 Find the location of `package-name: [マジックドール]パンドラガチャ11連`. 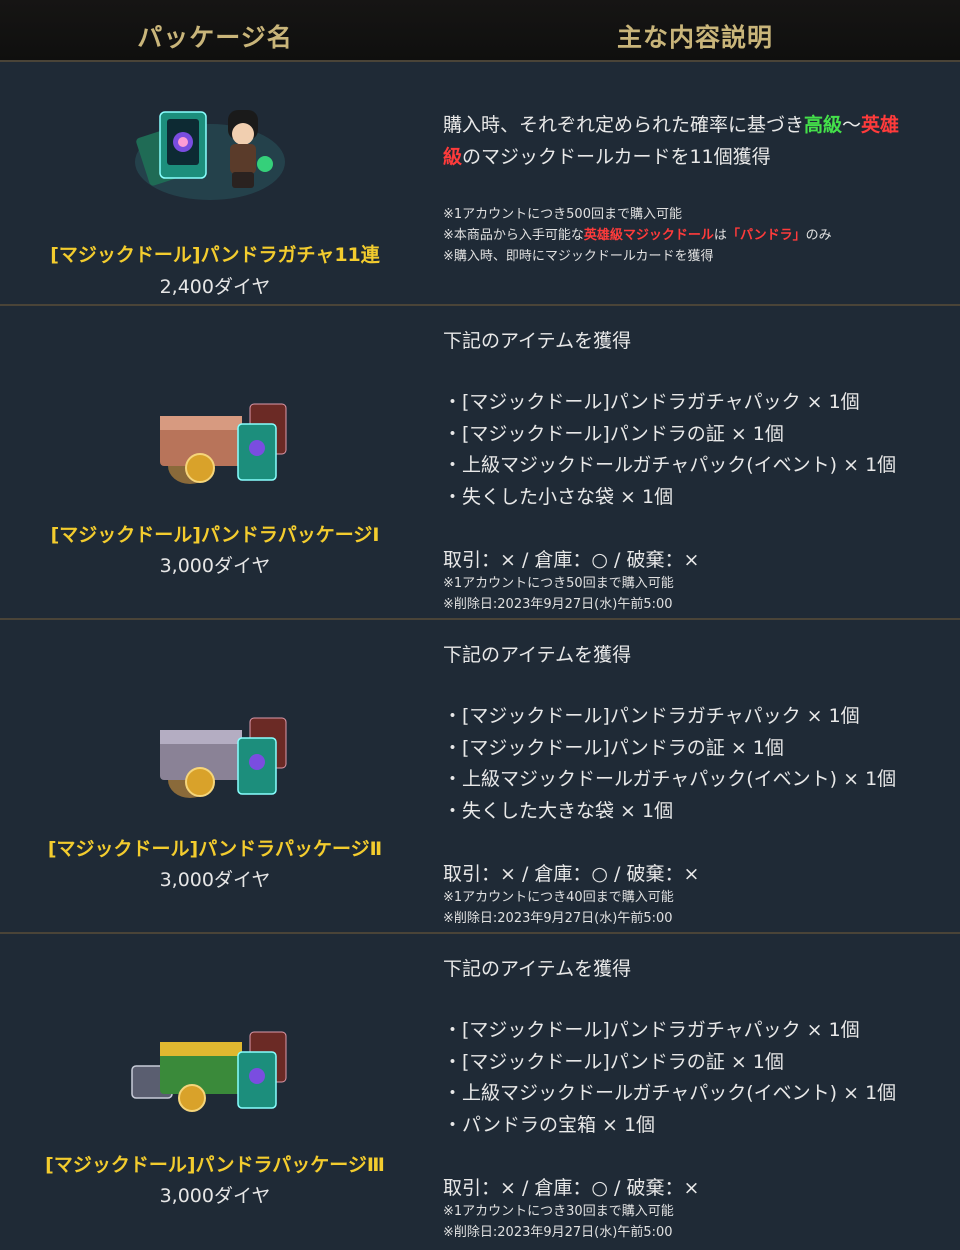

package-name: [マジックドール]パンドラガチャ11連 is located at coordinates (215, 255).